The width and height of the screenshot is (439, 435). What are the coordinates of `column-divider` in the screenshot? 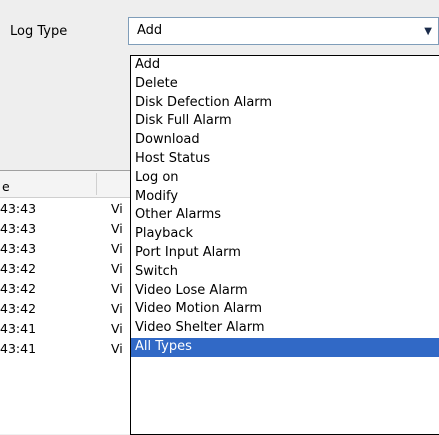 It's located at (96, 184).